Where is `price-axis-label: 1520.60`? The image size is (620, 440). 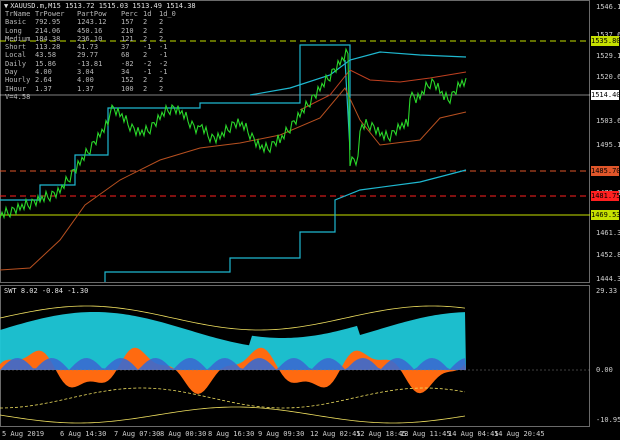
price-axis-label: 1520.60 is located at coordinates (608, 77).